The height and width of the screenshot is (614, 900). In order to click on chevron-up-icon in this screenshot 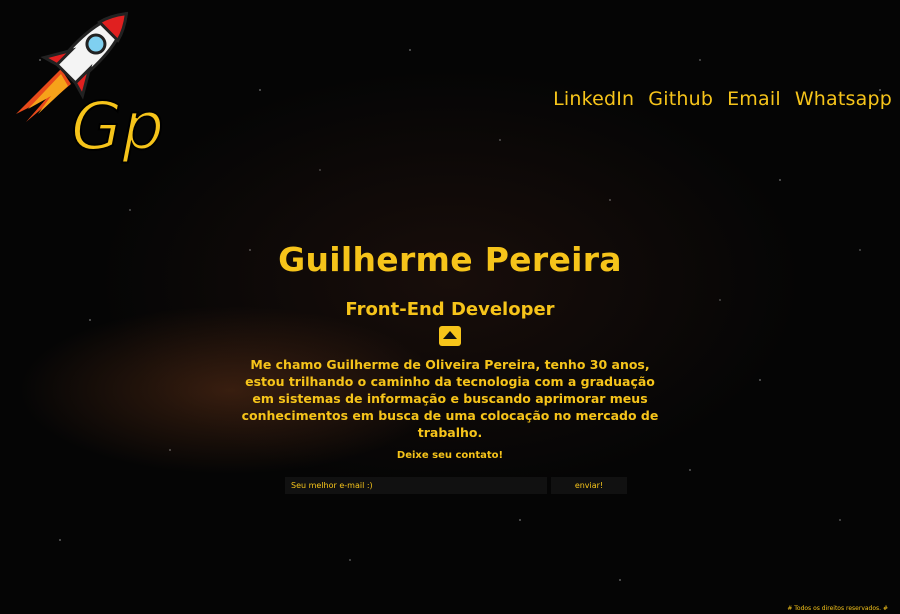, I will do `click(450, 335)`.